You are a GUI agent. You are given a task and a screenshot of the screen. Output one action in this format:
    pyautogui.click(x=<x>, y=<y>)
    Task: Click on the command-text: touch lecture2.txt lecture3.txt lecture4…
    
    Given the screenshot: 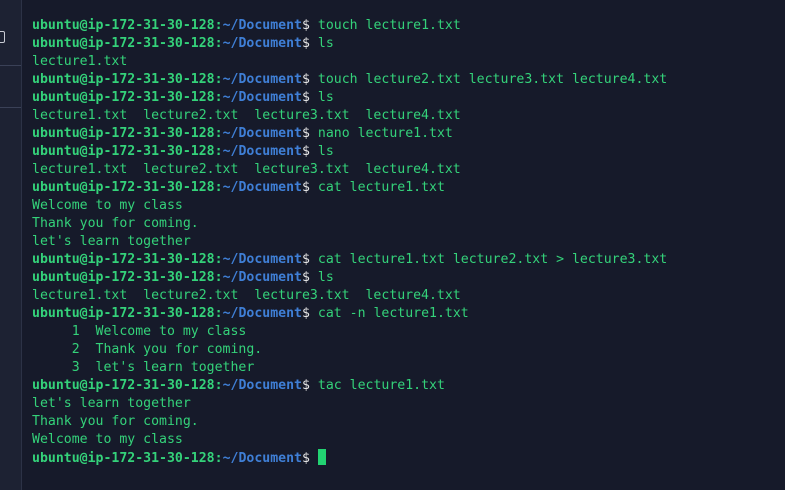 What is the action you would take?
    pyautogui.click(x=492, y=79)
    